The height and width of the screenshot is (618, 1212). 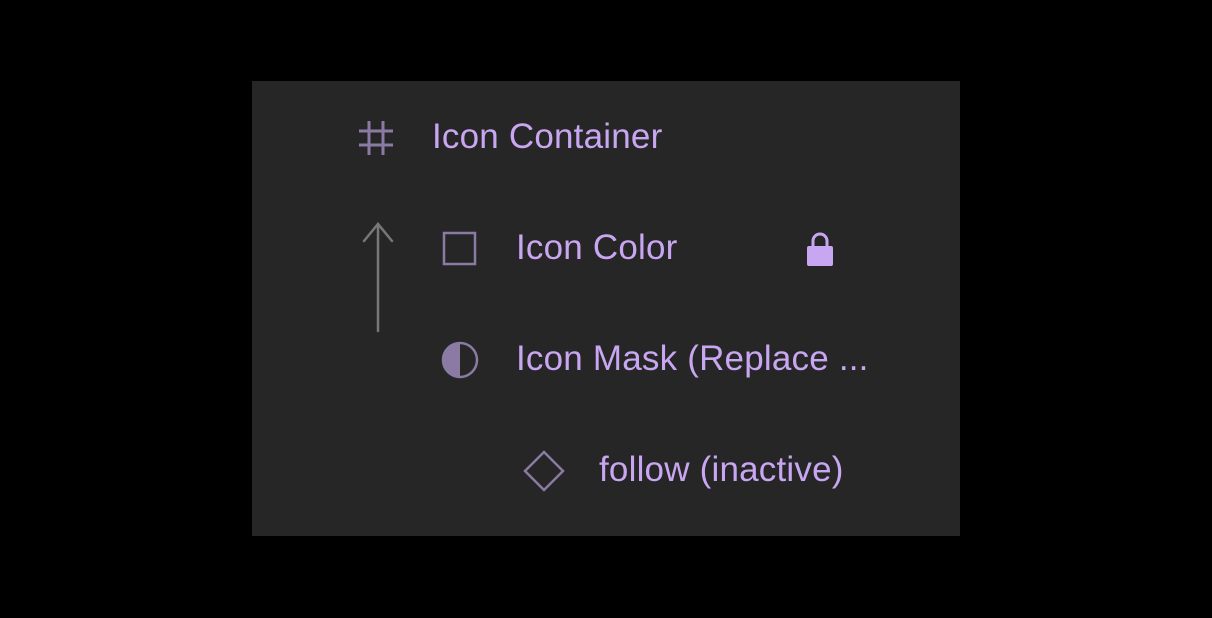 What do you see at coordinates (547, 136) in the screenshot?
I see `layer-label: Icon Container` at bounding box center [547, 136].